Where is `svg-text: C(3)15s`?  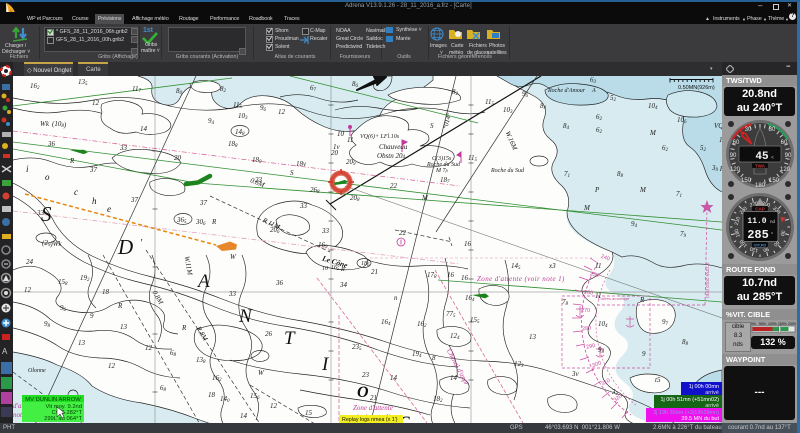 svg-text: C(3)15s is located at coordinates (442, 158).